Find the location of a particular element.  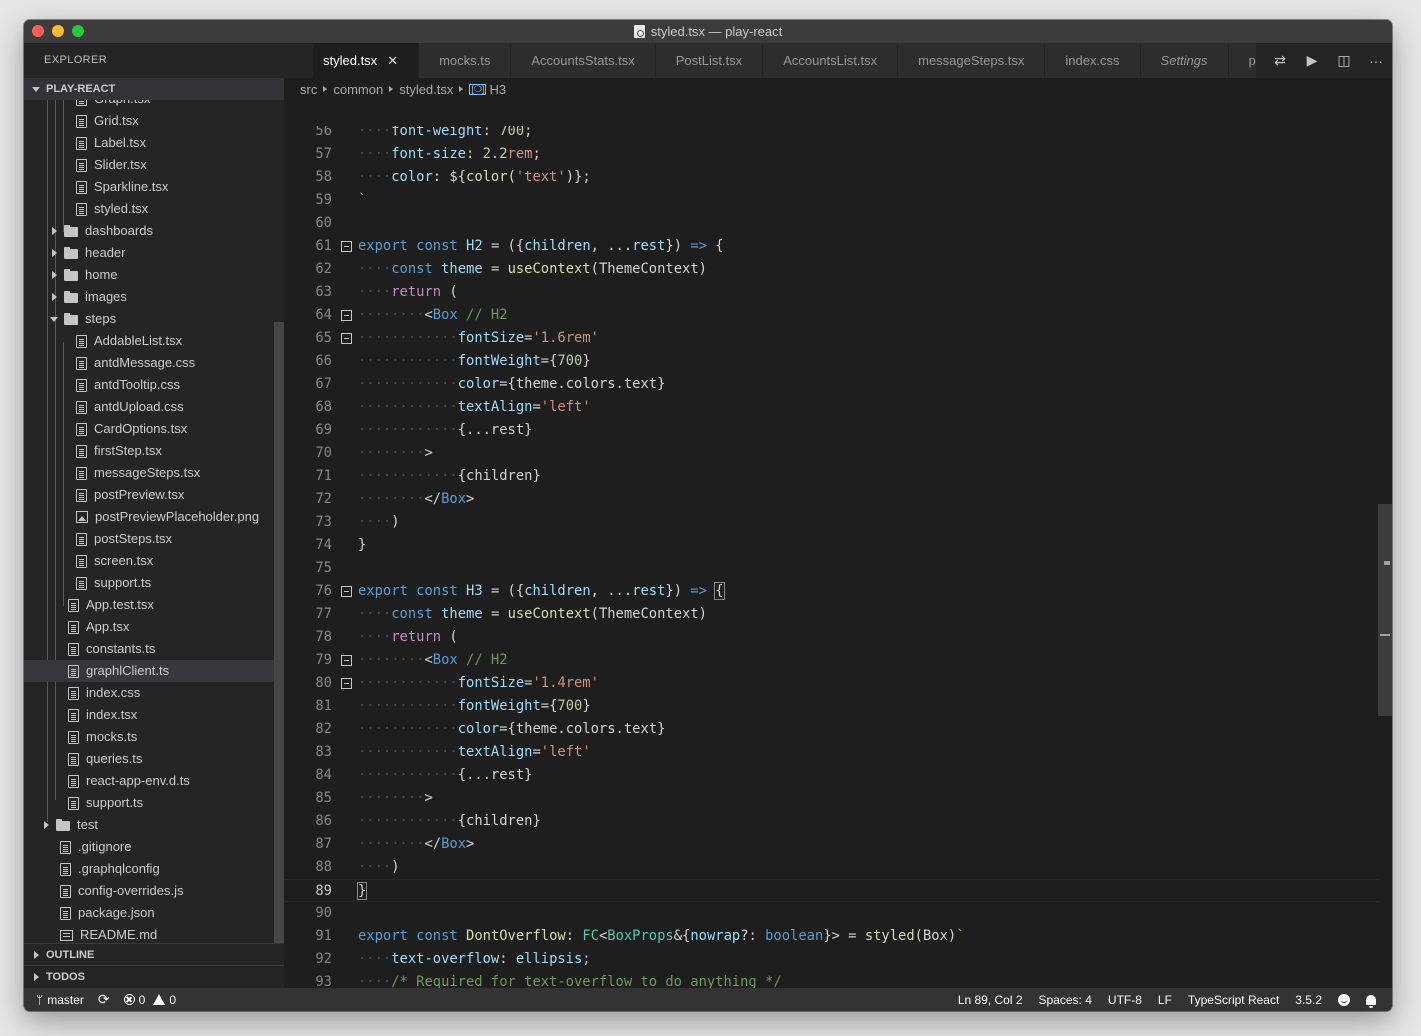

tree-file: graphlClient.ts is located at coordinates (149, 671).